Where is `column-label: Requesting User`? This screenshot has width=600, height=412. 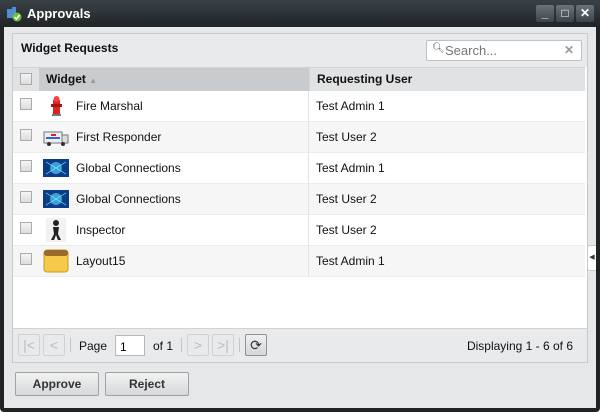
column-label: Requesting User is located at coordinates (365, 79).